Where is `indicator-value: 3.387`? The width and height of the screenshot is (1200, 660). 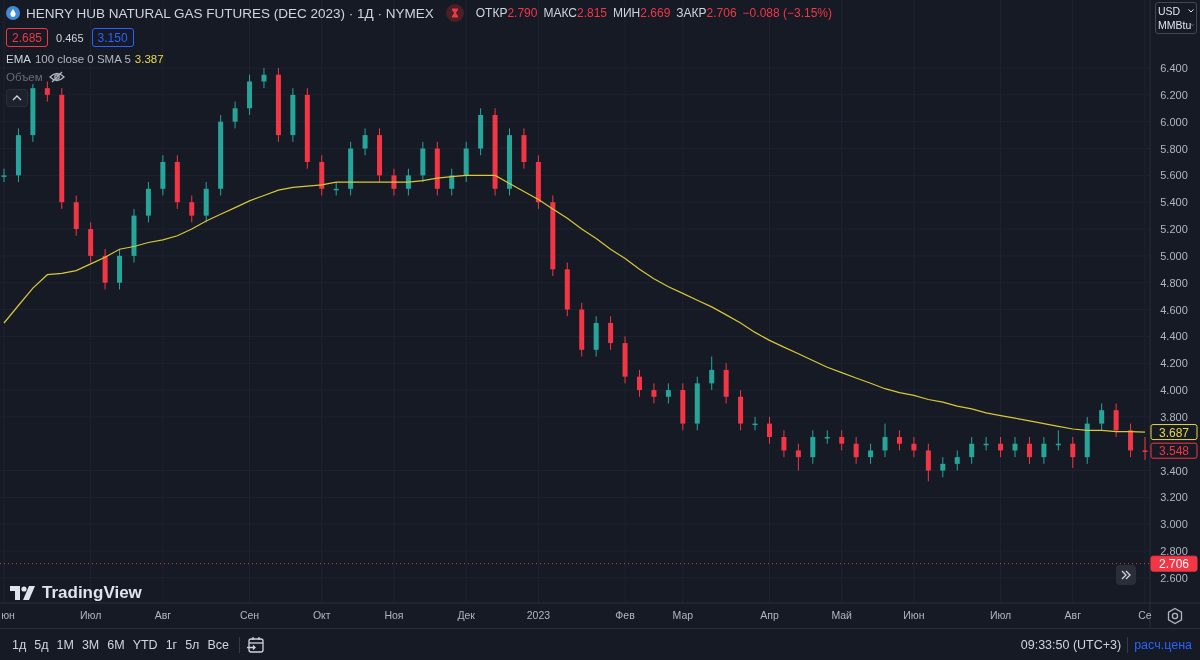
indicator-value: 3.387 is located at coordinates (149, 59).